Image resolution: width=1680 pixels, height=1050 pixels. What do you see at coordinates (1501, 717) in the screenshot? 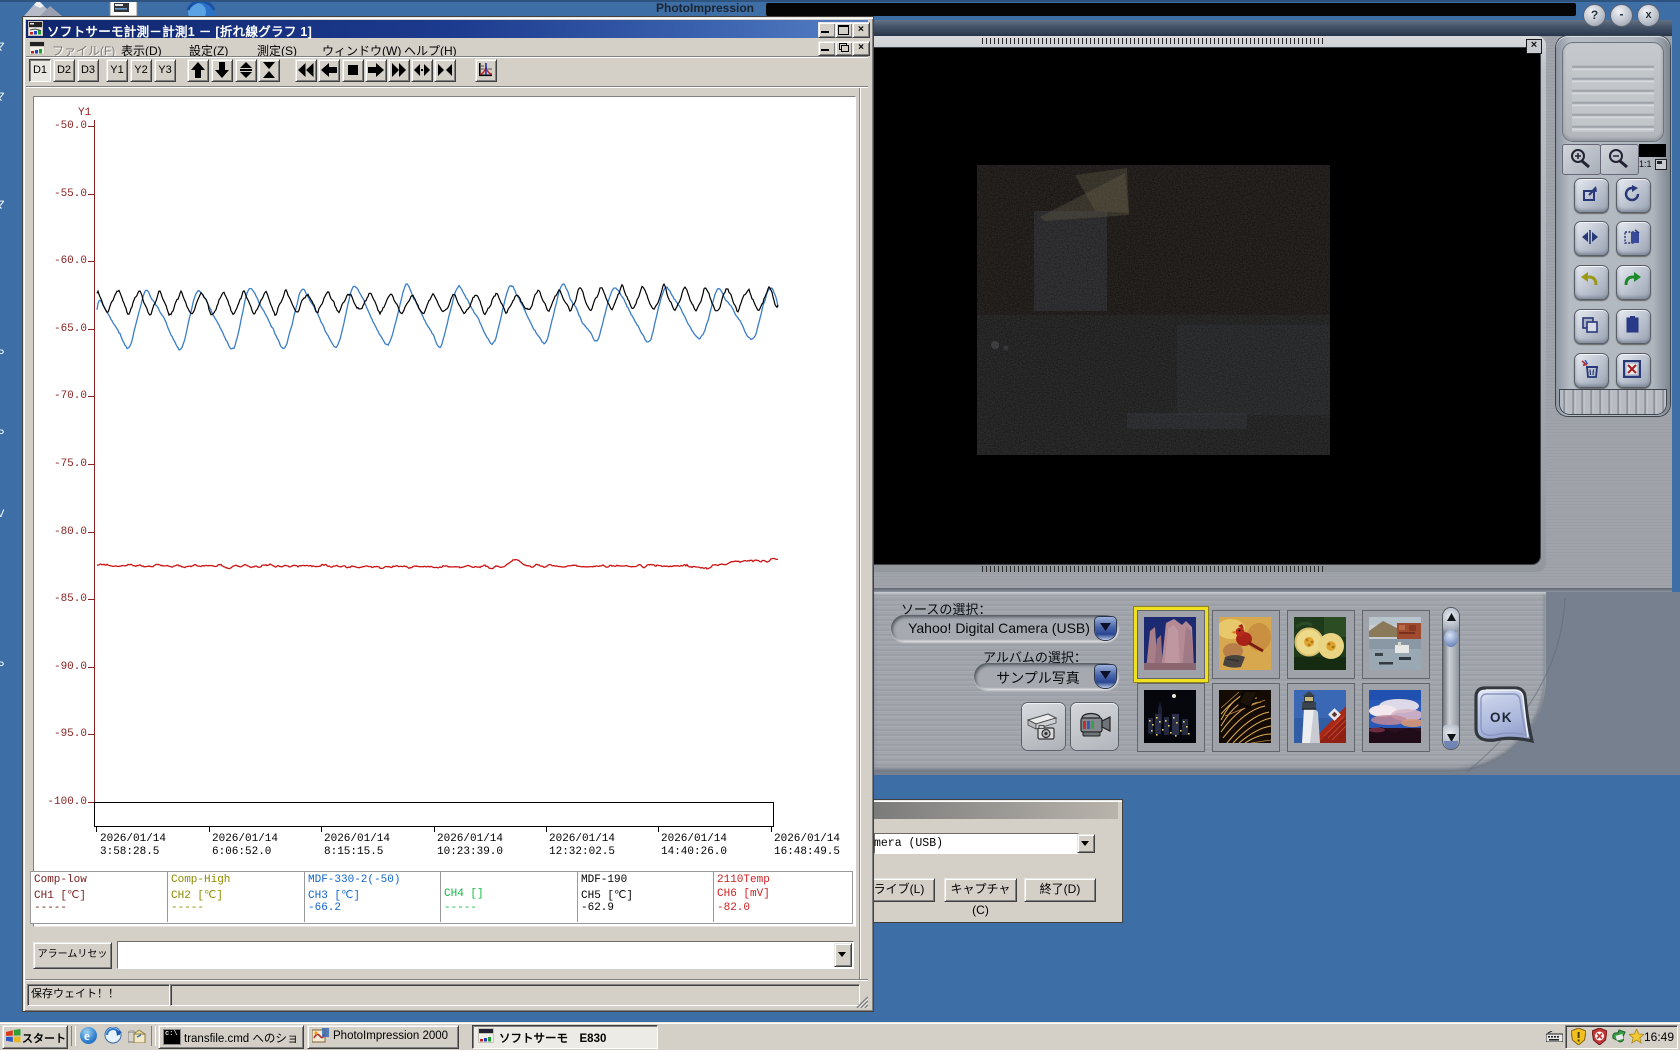
I see `svg-text: OK` at bounding box center [1501, 717].